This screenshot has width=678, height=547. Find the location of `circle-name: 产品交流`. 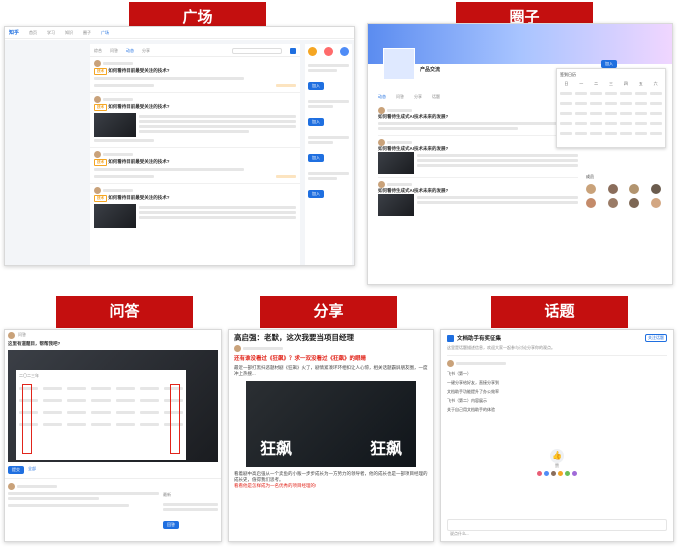

circle-name: 产品交流 is located at coordinates (430, 70).